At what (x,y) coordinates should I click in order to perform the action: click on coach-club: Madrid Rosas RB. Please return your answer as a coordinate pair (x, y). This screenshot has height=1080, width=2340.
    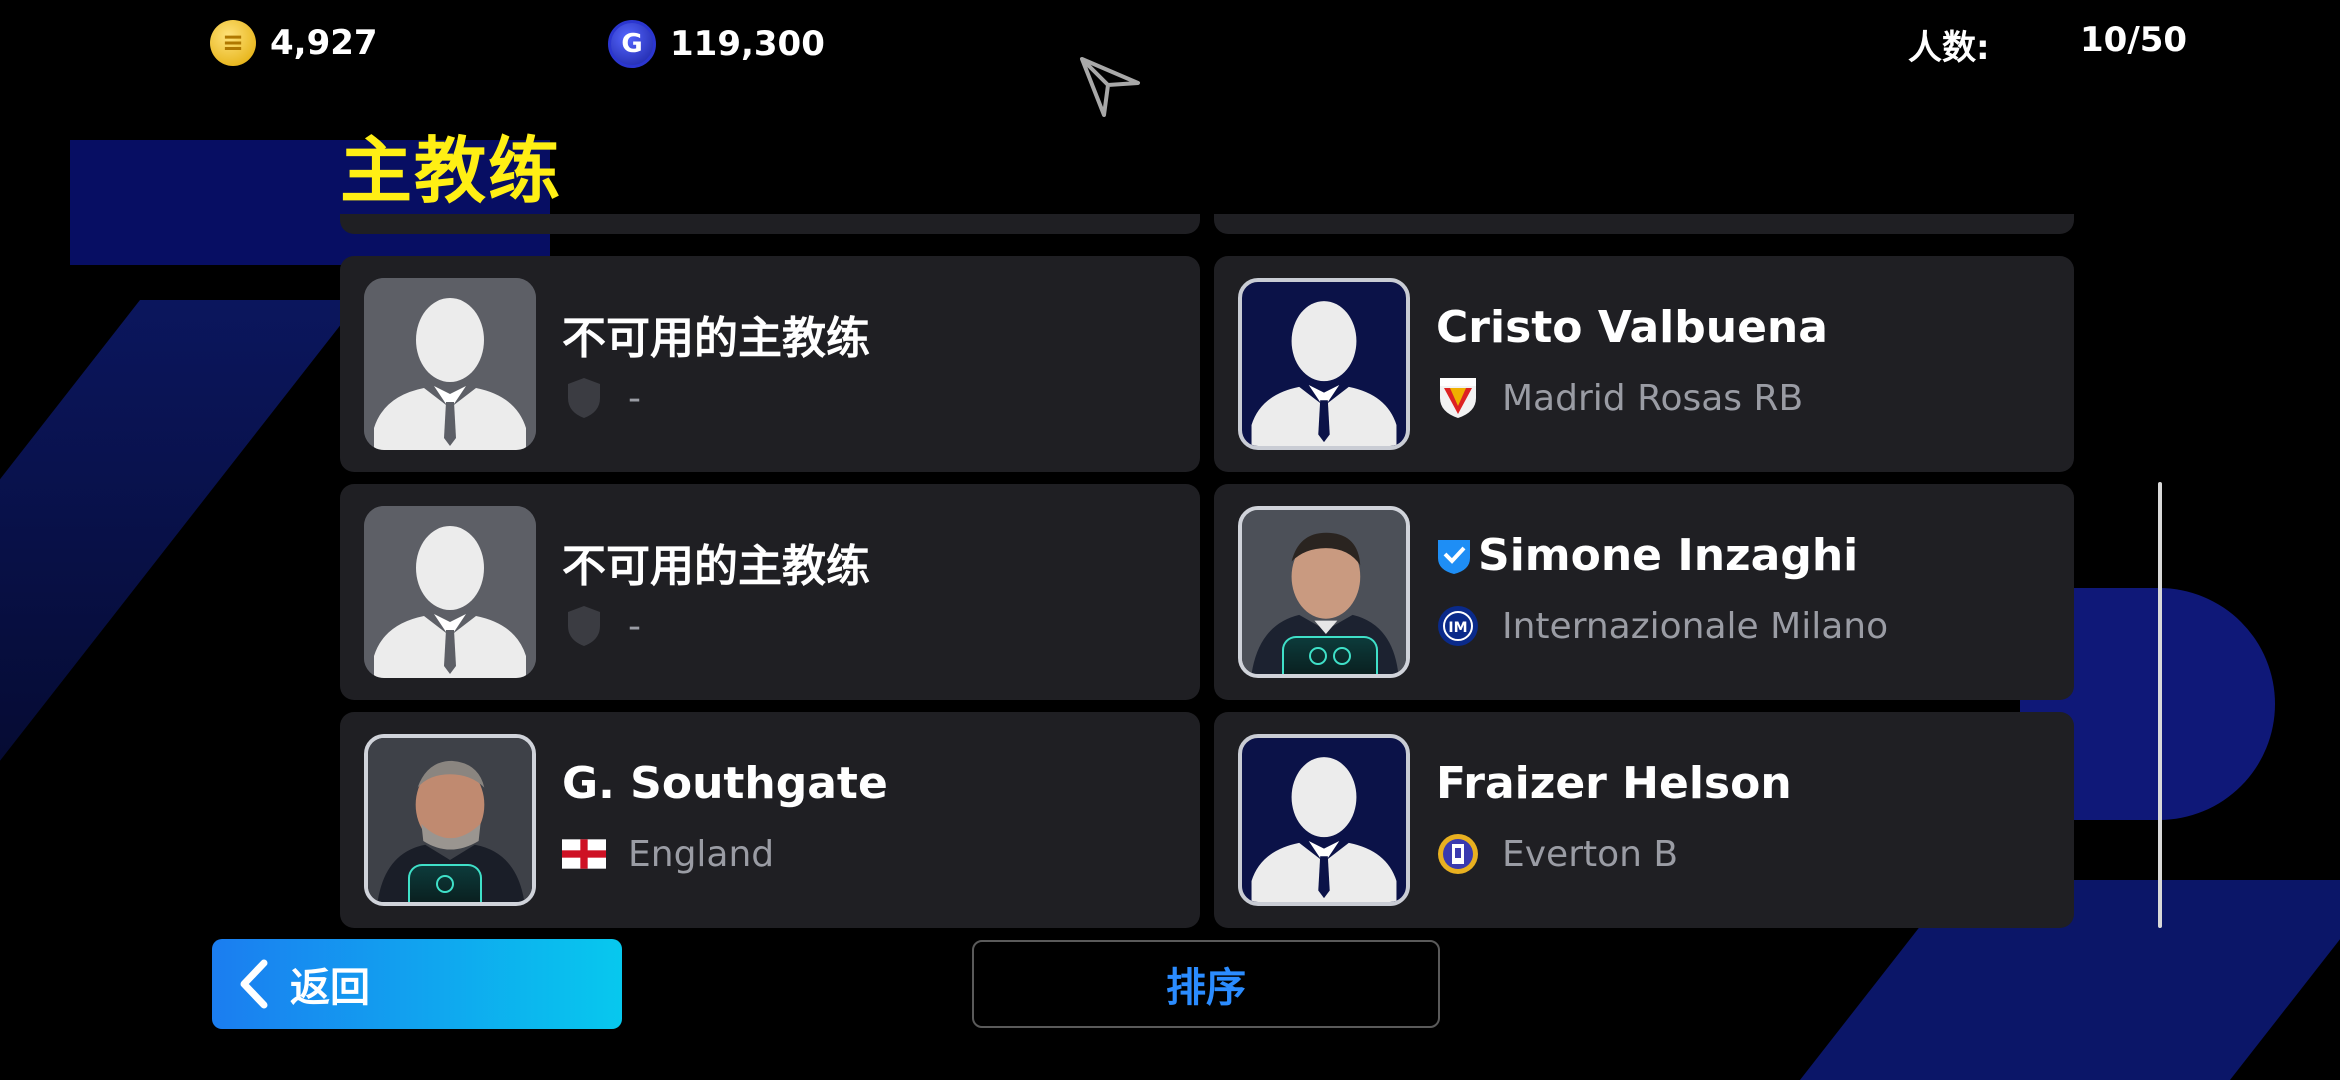
    Looking at the image, I should click on (1619, 398).